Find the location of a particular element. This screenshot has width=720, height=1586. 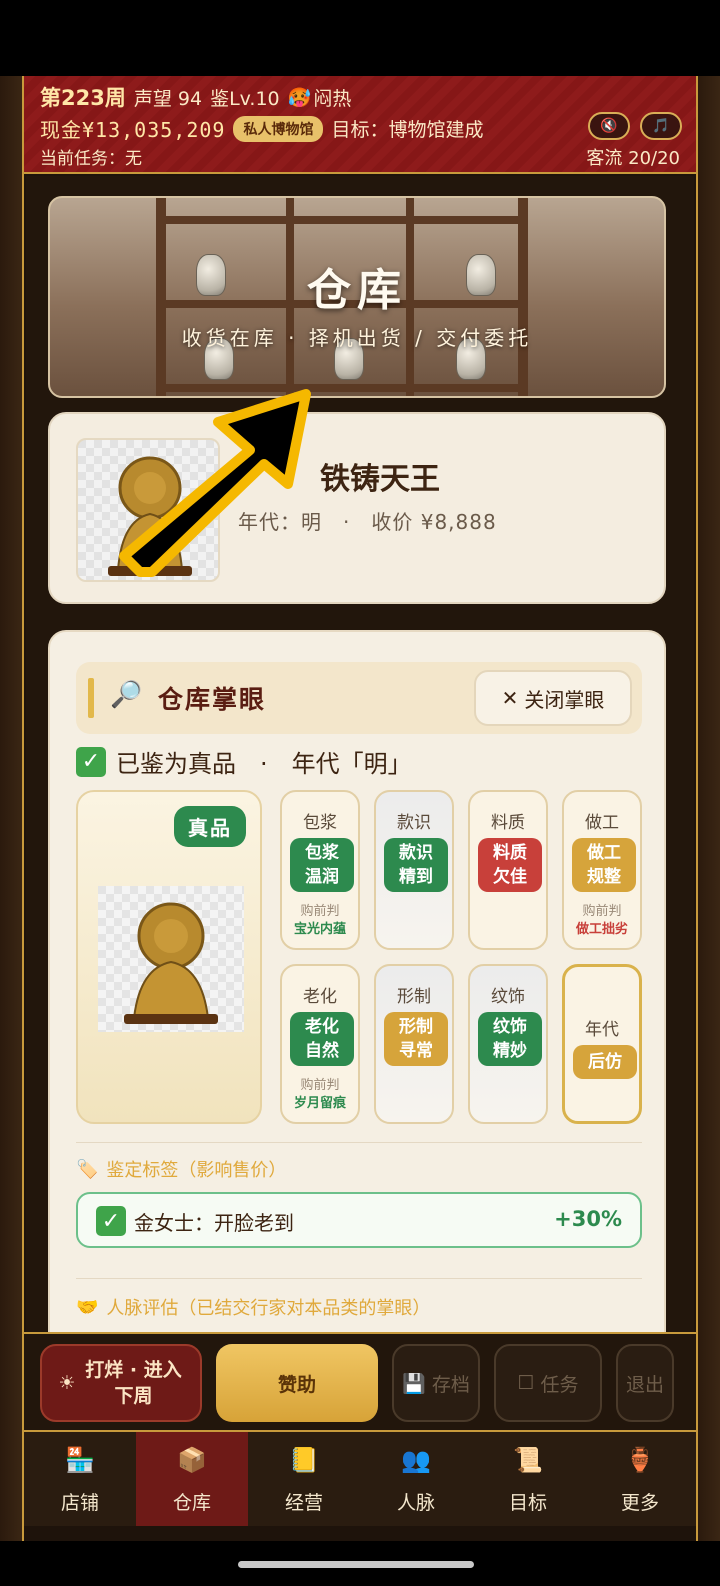

appraisal-tile: 老化老化自然购前判岁月留痕 is located at coordinates (320, 1044).